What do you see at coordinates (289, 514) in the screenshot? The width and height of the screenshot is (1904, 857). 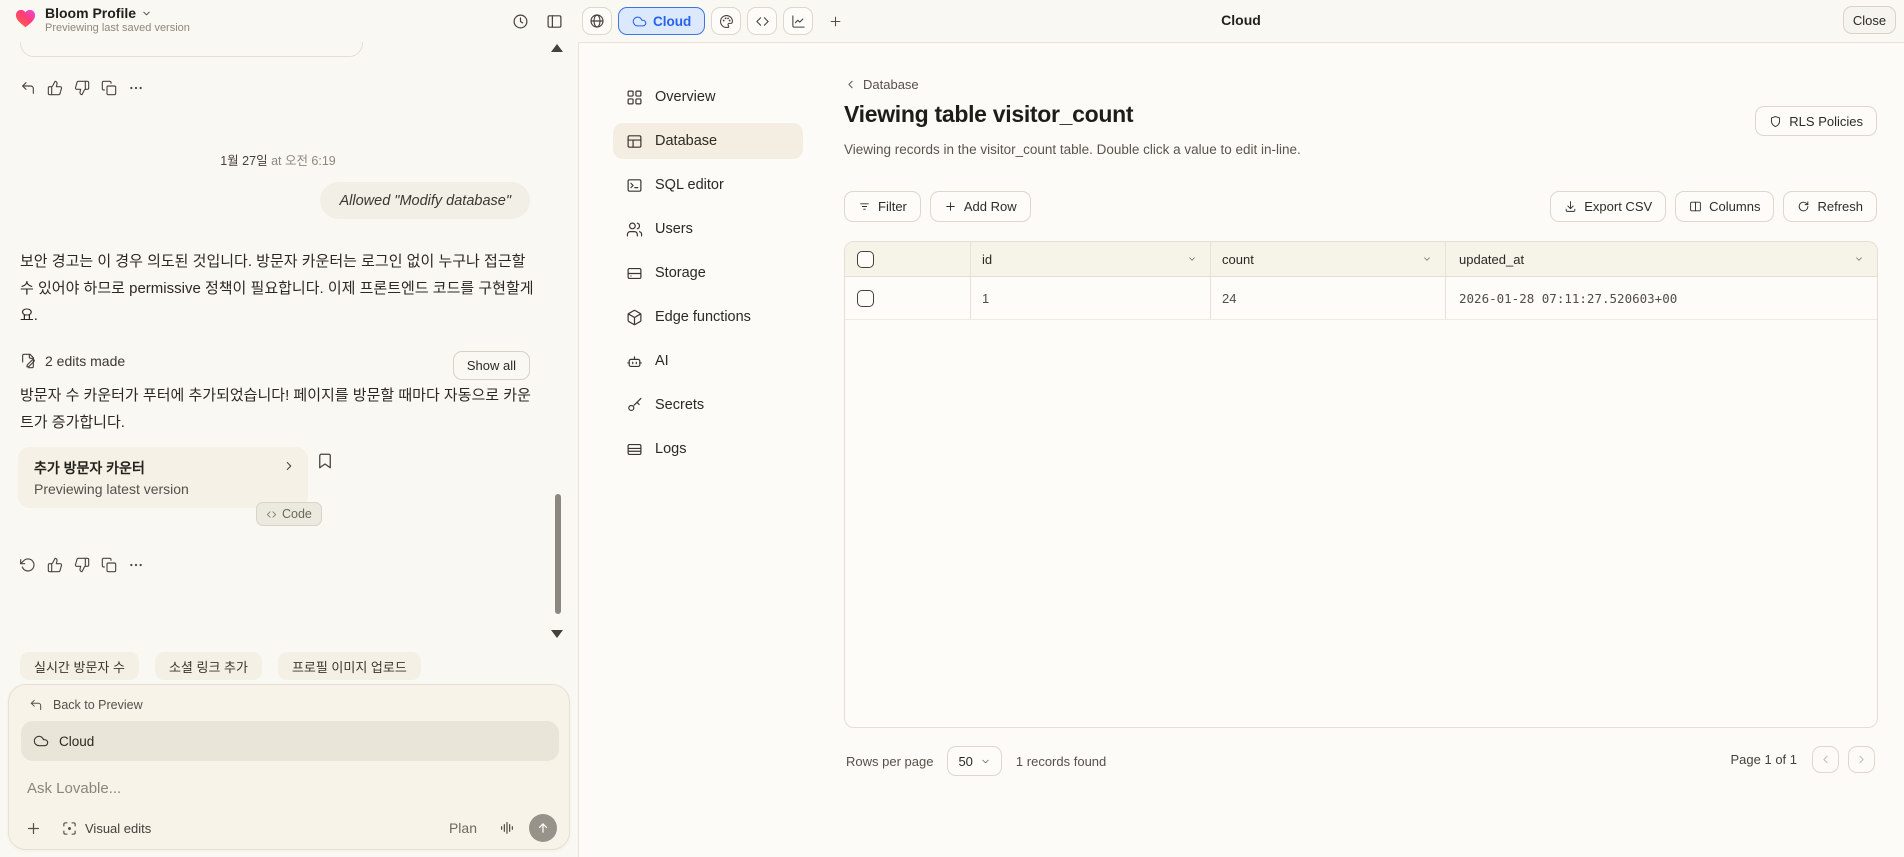 I see `code-chip-button: Code` at bounding box center [289, 514].